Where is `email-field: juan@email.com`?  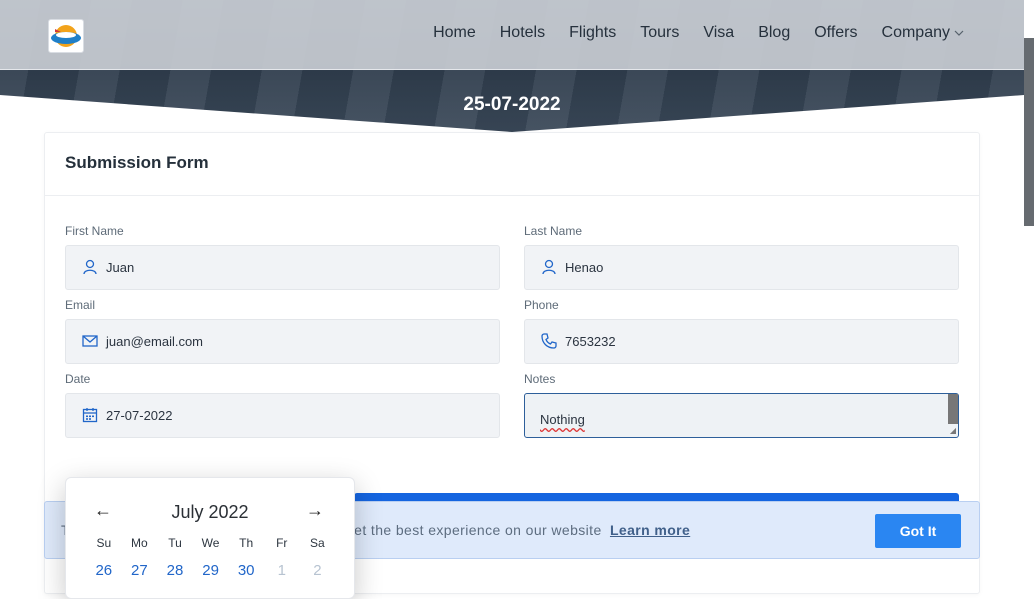 email-field: juan@email.com is located at coordinates (282, 341).